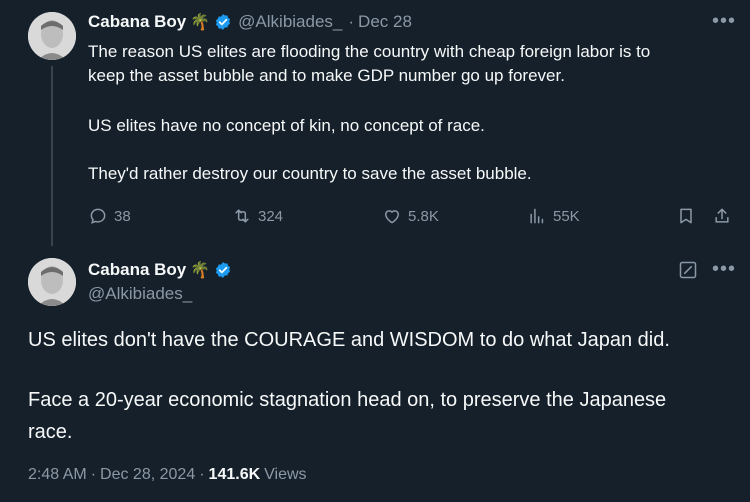 The width and height of the screenshot is (750, 502). I want to click on edit-icon, so click(688, 270).